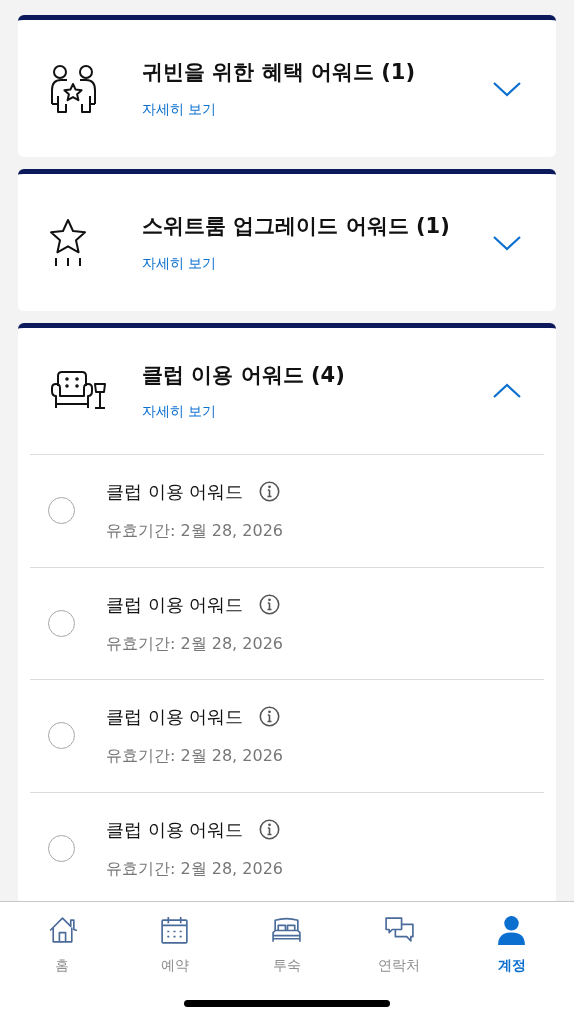  I want to click on award-group-title: 클럽 이용 어워드 (4), so click(244, 375).